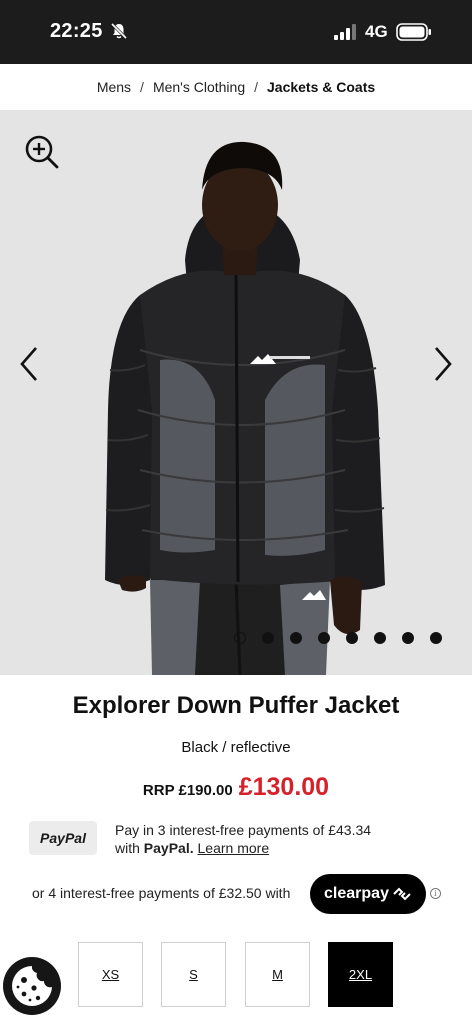 The image size is (472, 1024). I want to click on info-icon: i, so click(435, 893).